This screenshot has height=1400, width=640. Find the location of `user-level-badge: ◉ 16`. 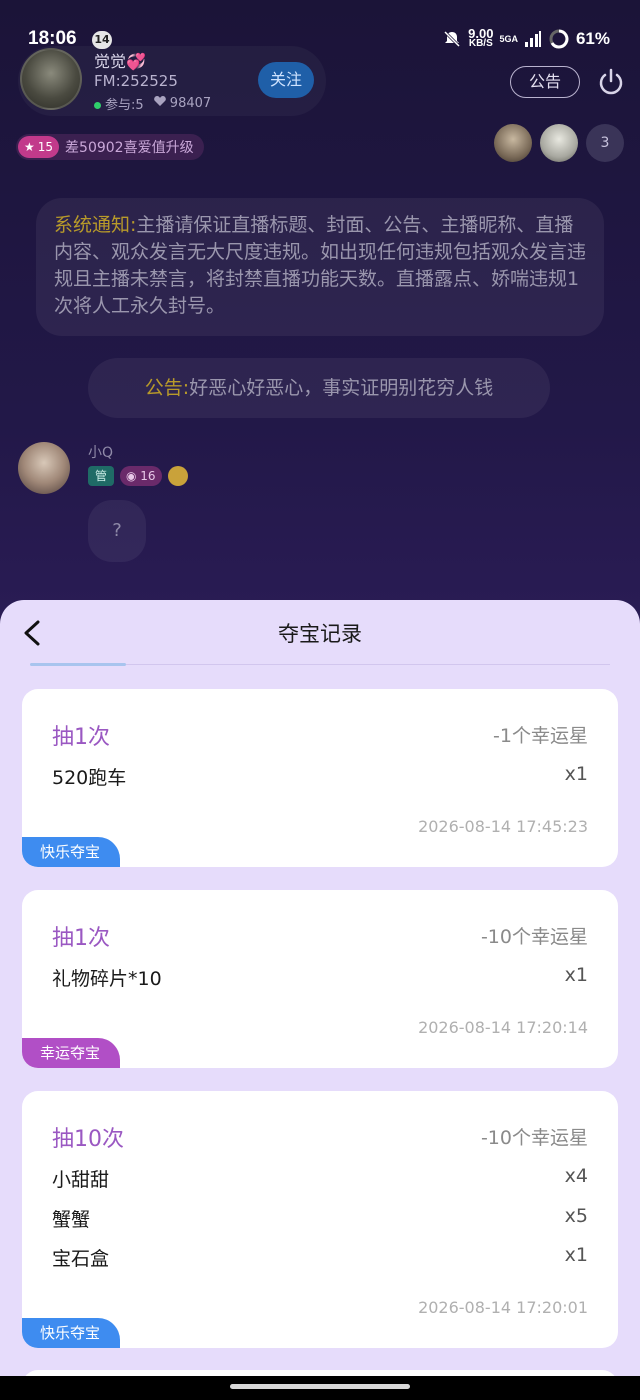

user-level-badge: ◉ 16 is located at coordinates (141, 476).